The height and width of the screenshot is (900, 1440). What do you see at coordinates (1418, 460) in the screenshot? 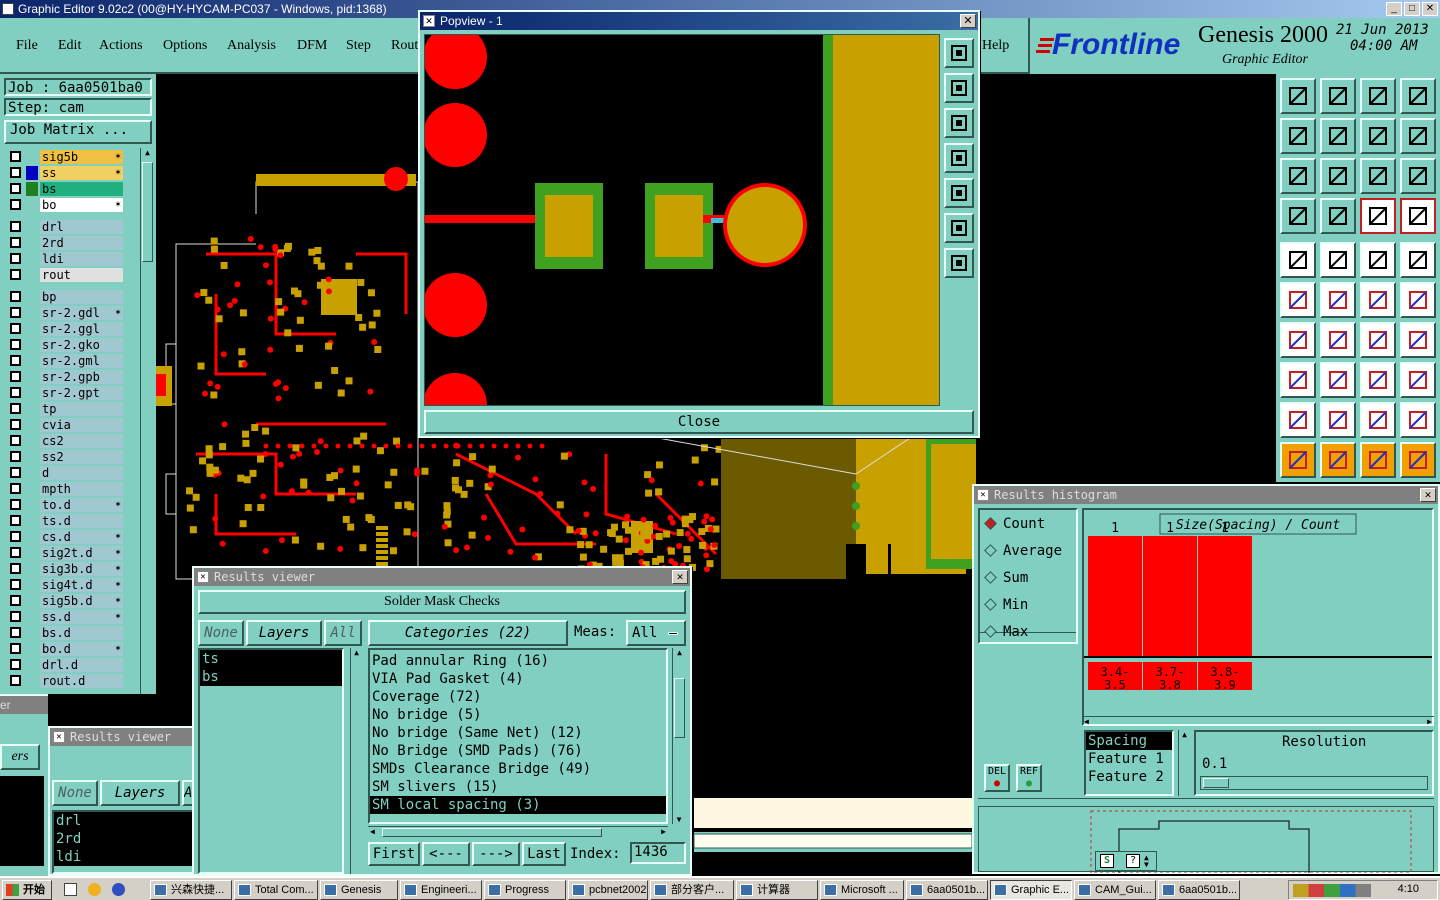
I see `pointer-edit-icon` at bounding box center [1418, 460].